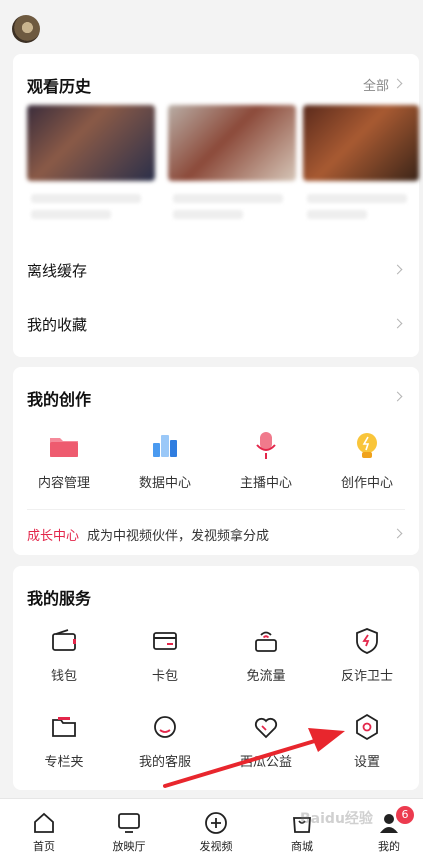  I want to click on customer-service-button: 我的客服, so click(165, 741).